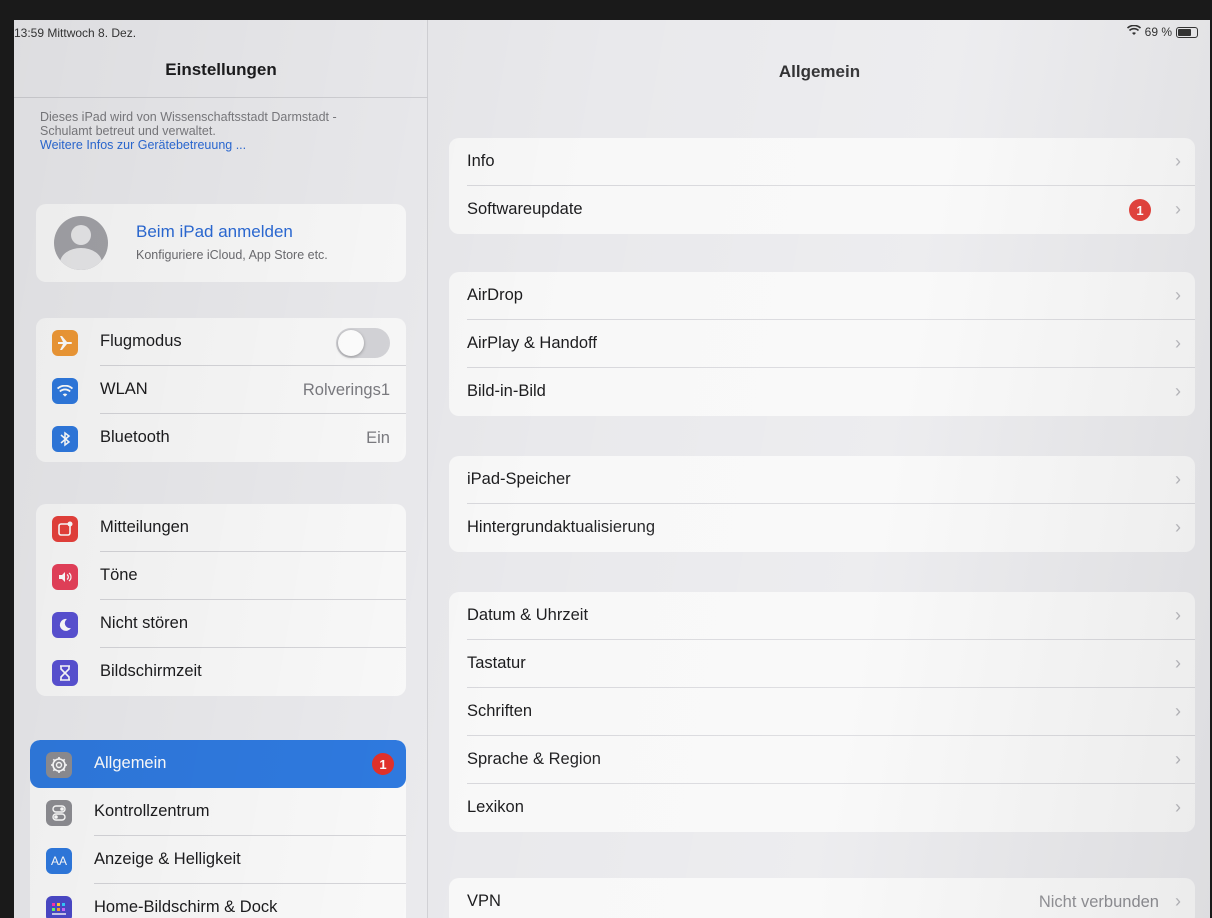  What do you see at coordinates (59, 813) in the screenshot?
I see `toggles-icon` at bounding box center [59, 813].